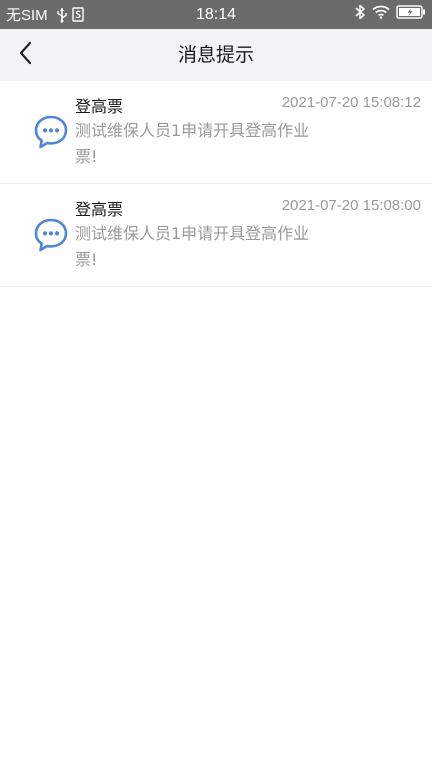 This screenshot has width=432, height=768. I want to click on status-right, so click(390, 14).